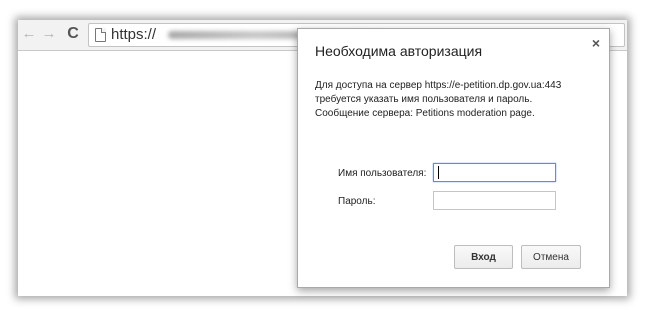 The height and width of the screenshot is (315, 647). I want to click on password-input, so click(494, 200).